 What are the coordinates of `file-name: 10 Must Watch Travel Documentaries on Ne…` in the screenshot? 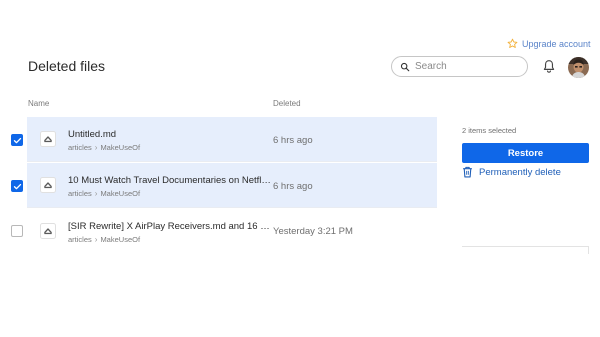 It's located at (170, 180).